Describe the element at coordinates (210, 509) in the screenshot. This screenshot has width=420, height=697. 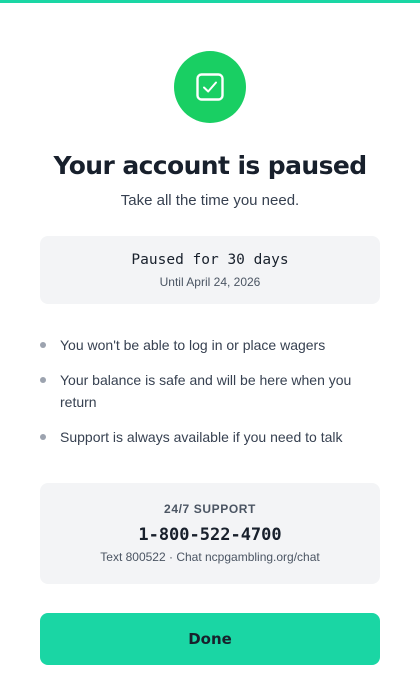
I see `support-label: 24/7 SUPPORT` at that location.